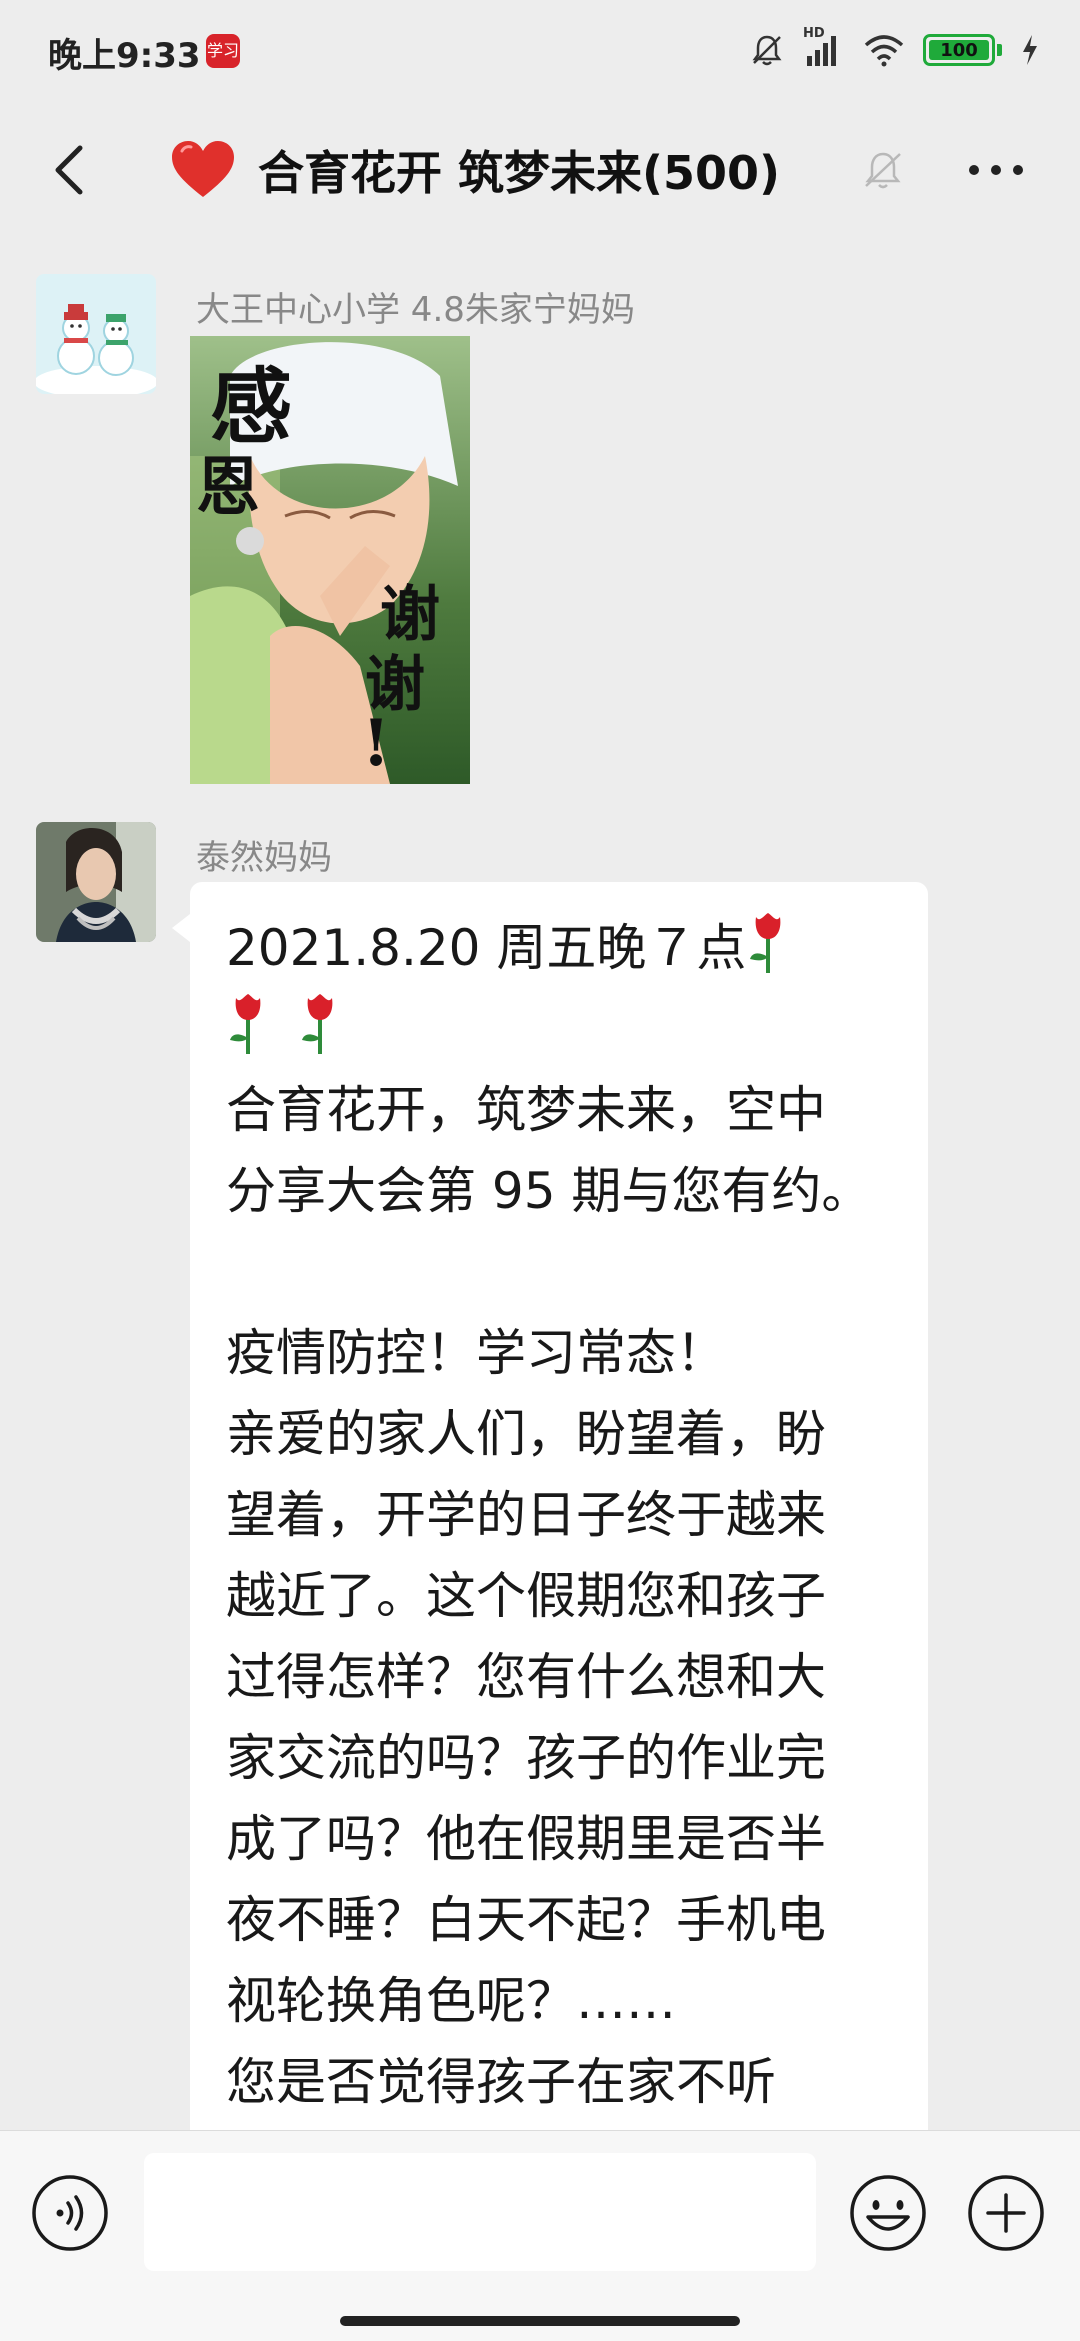 The width and height of the screenshot is (1080, 2341). I want to click on voice-icon, so click(70, 2213).